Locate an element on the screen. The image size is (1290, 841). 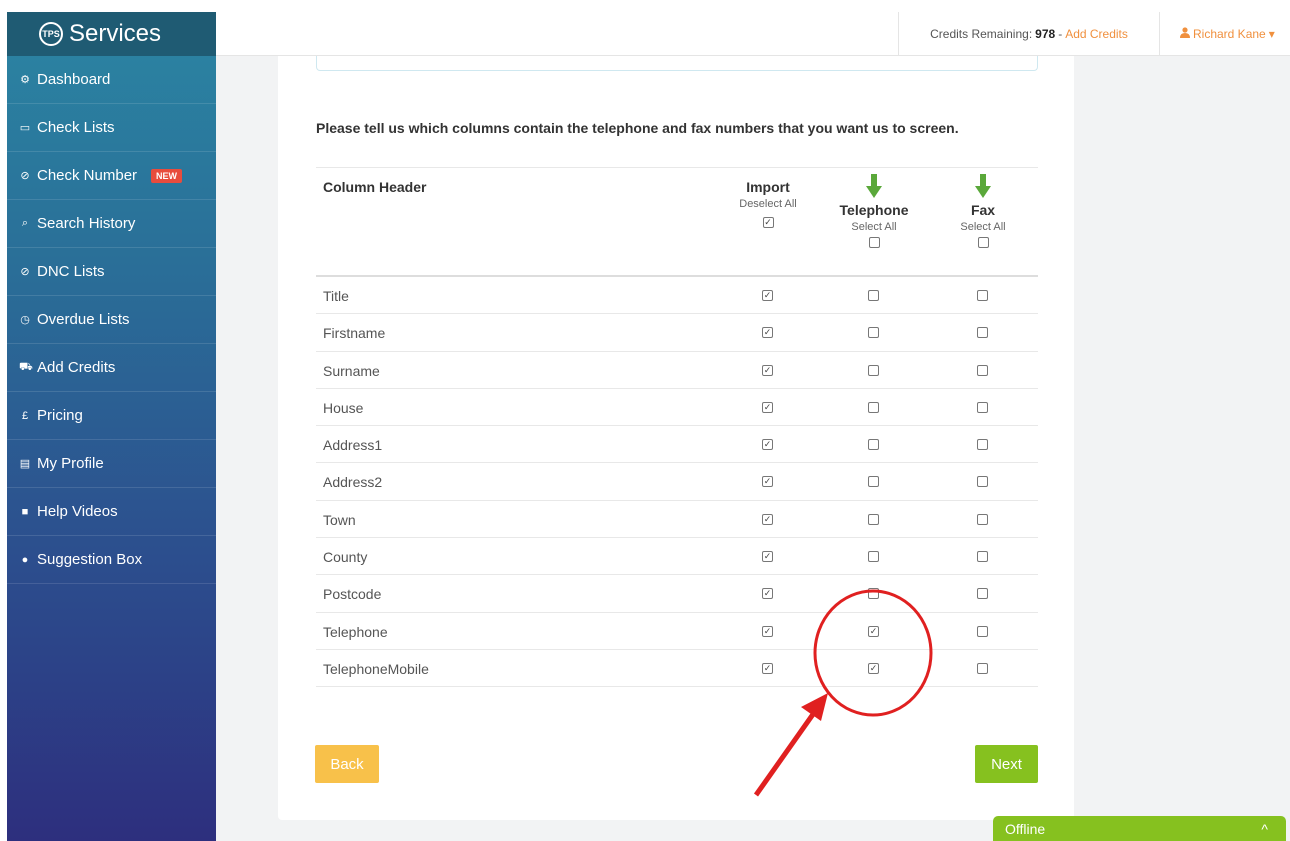
table-row: House ✓ is located at coordinates (677, 408).